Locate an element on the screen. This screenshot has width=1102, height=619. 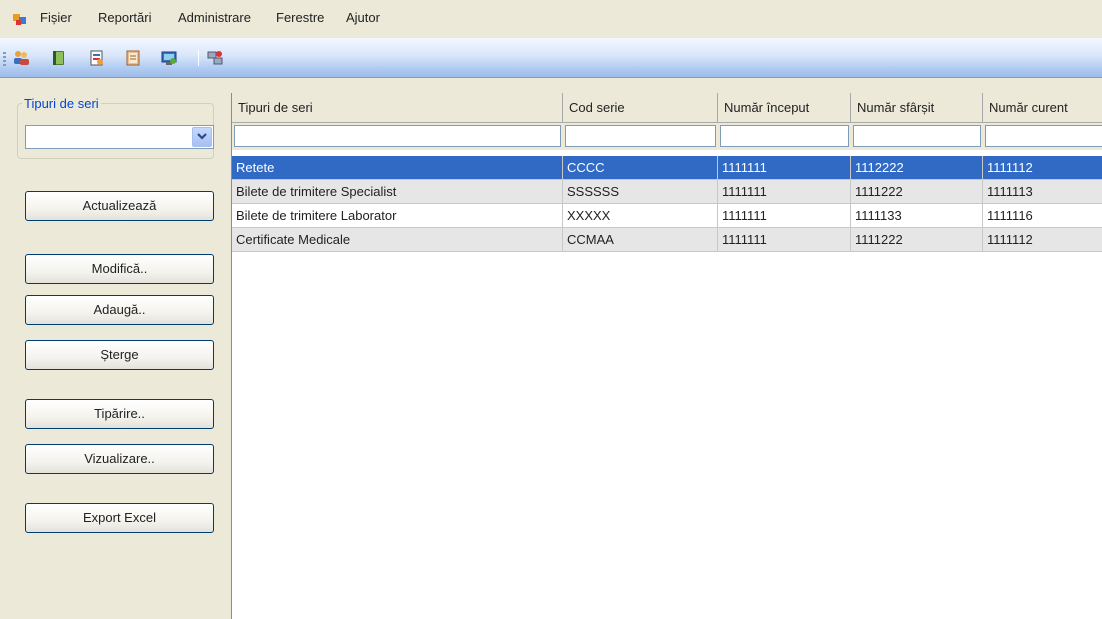
menu-reports: Reportări is located at coordinates (124, 17).